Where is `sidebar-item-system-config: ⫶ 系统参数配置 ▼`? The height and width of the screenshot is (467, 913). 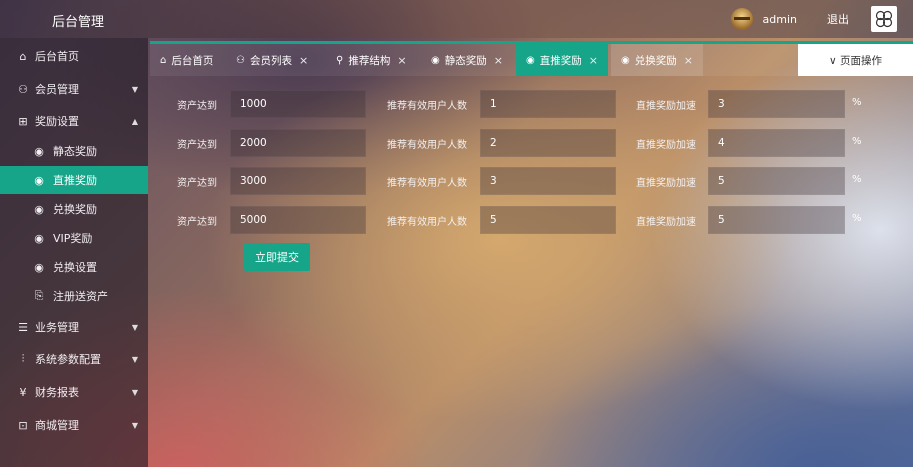 sidebar-item-system-config: ⫶ 系统参数配置 ▼ is located at coordinates (74, 359).